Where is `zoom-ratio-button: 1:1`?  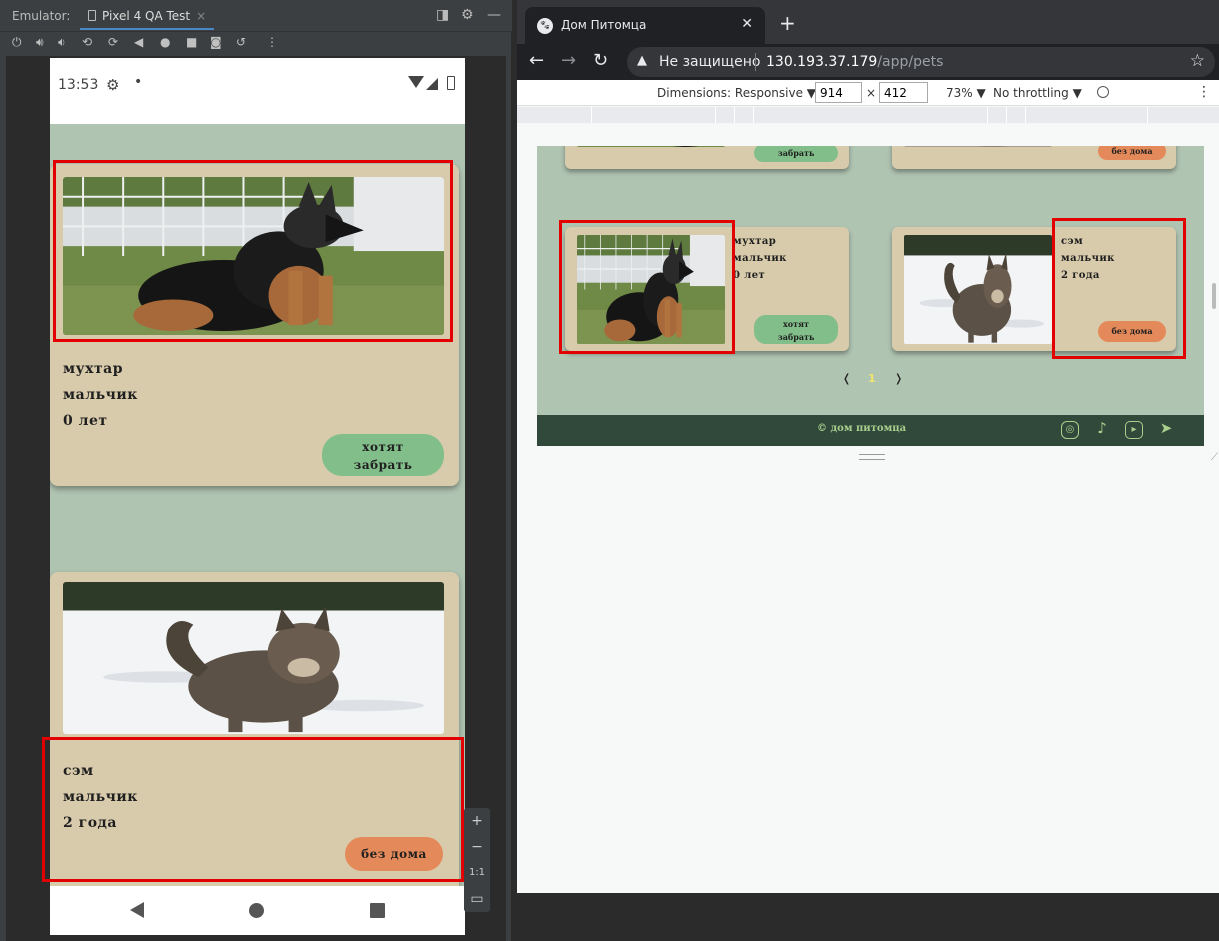
zoom-ratio-button: 1:1 is located at coordinates (477, 873).